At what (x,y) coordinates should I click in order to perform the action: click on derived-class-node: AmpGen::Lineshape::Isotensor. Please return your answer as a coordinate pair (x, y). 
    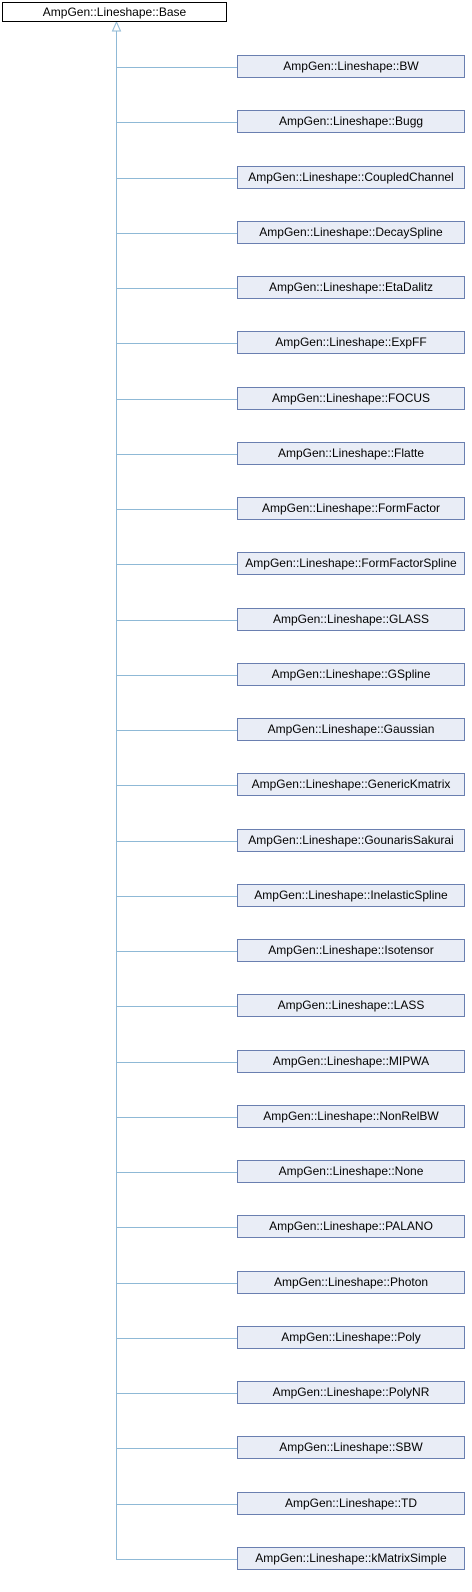
    Looking at the image, I should click on (351, 950).